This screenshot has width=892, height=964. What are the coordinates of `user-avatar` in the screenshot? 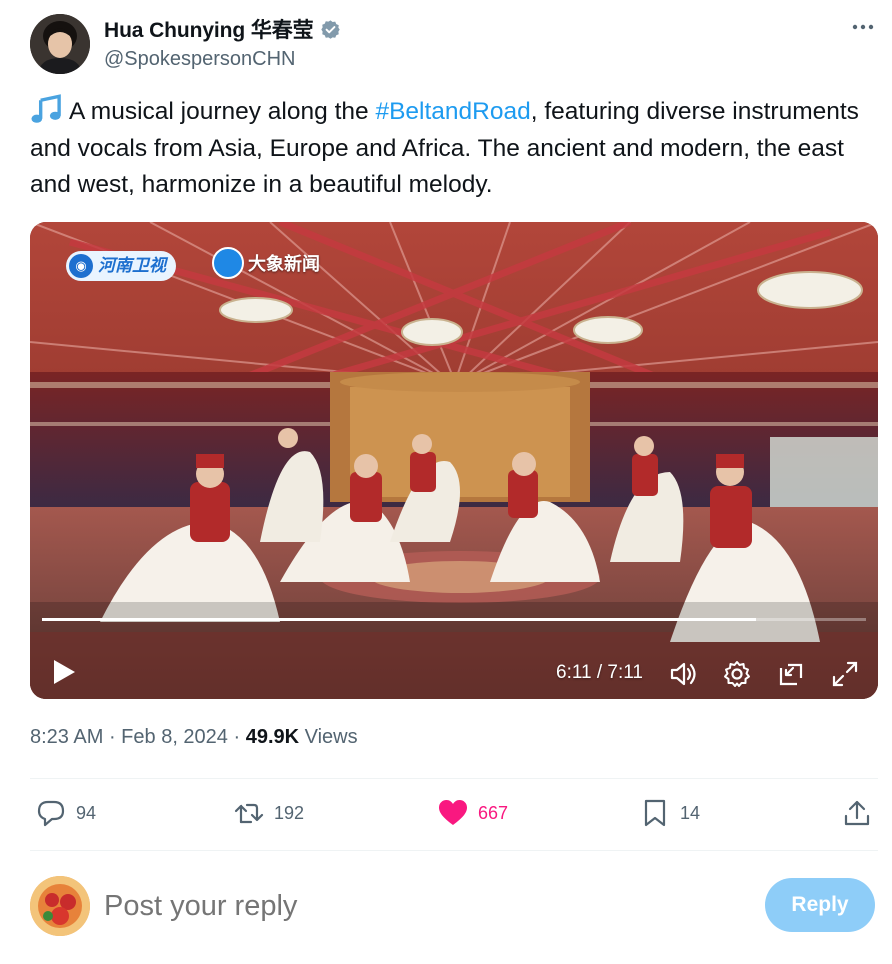 It's located at (60, 906).